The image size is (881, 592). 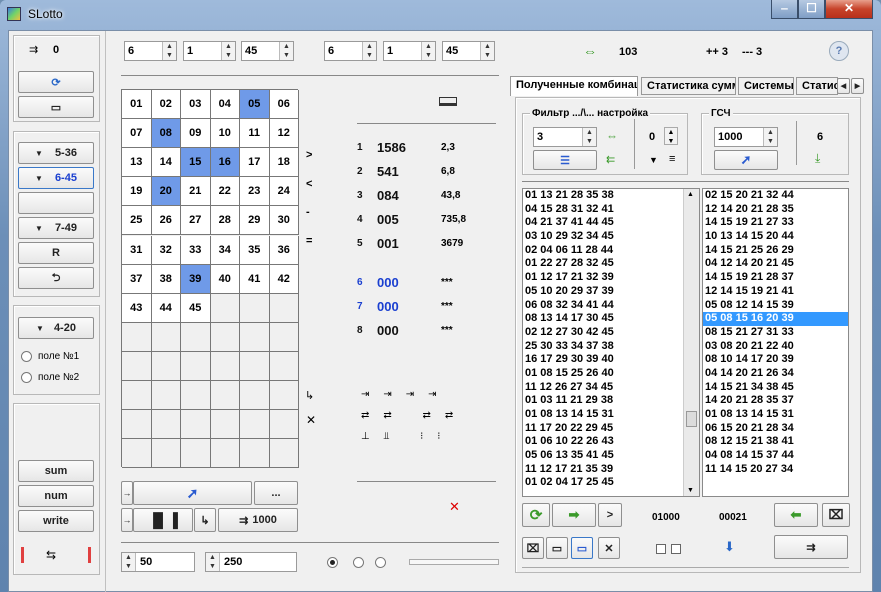 What do you see at coordinates (225, 250) in the screenshot?
I see `grid-number-cell: 34` at bounding box center [225, 250].